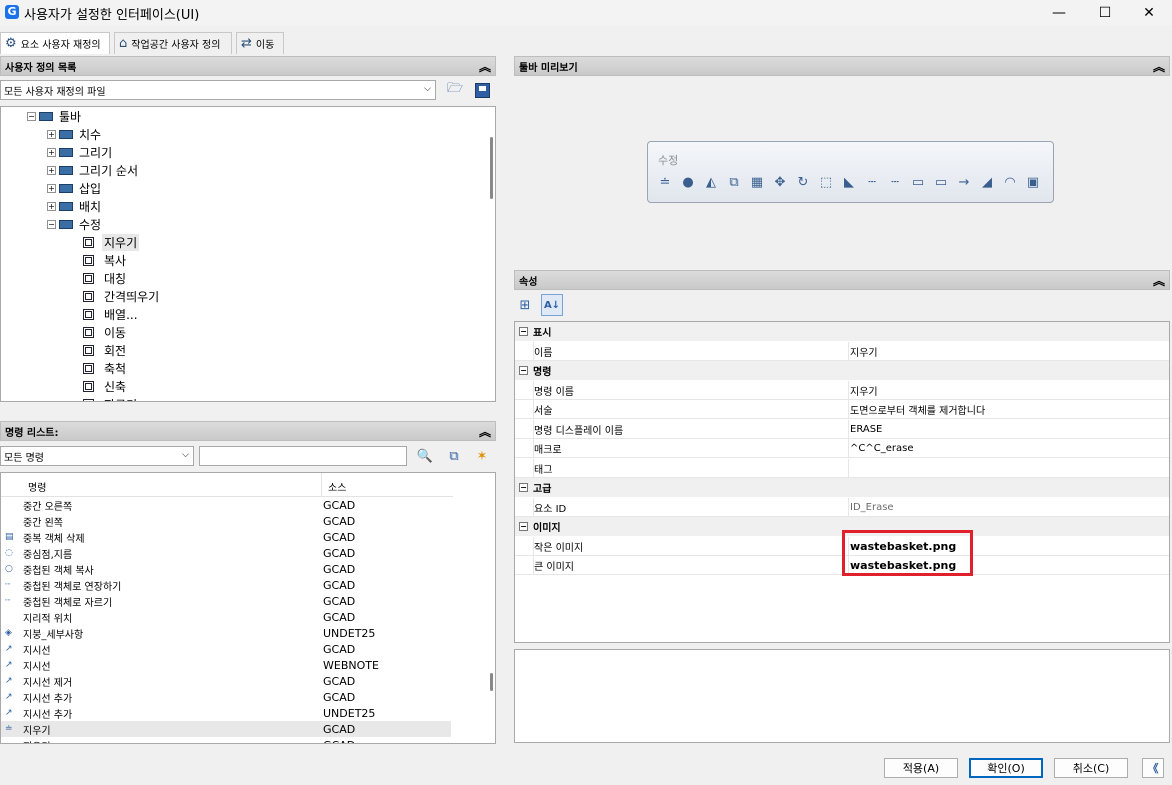 The image size is (1172, 785). Describe the element at coordinates (105, 368) in the screenshot. I see `tree-node: 축척` at that location.